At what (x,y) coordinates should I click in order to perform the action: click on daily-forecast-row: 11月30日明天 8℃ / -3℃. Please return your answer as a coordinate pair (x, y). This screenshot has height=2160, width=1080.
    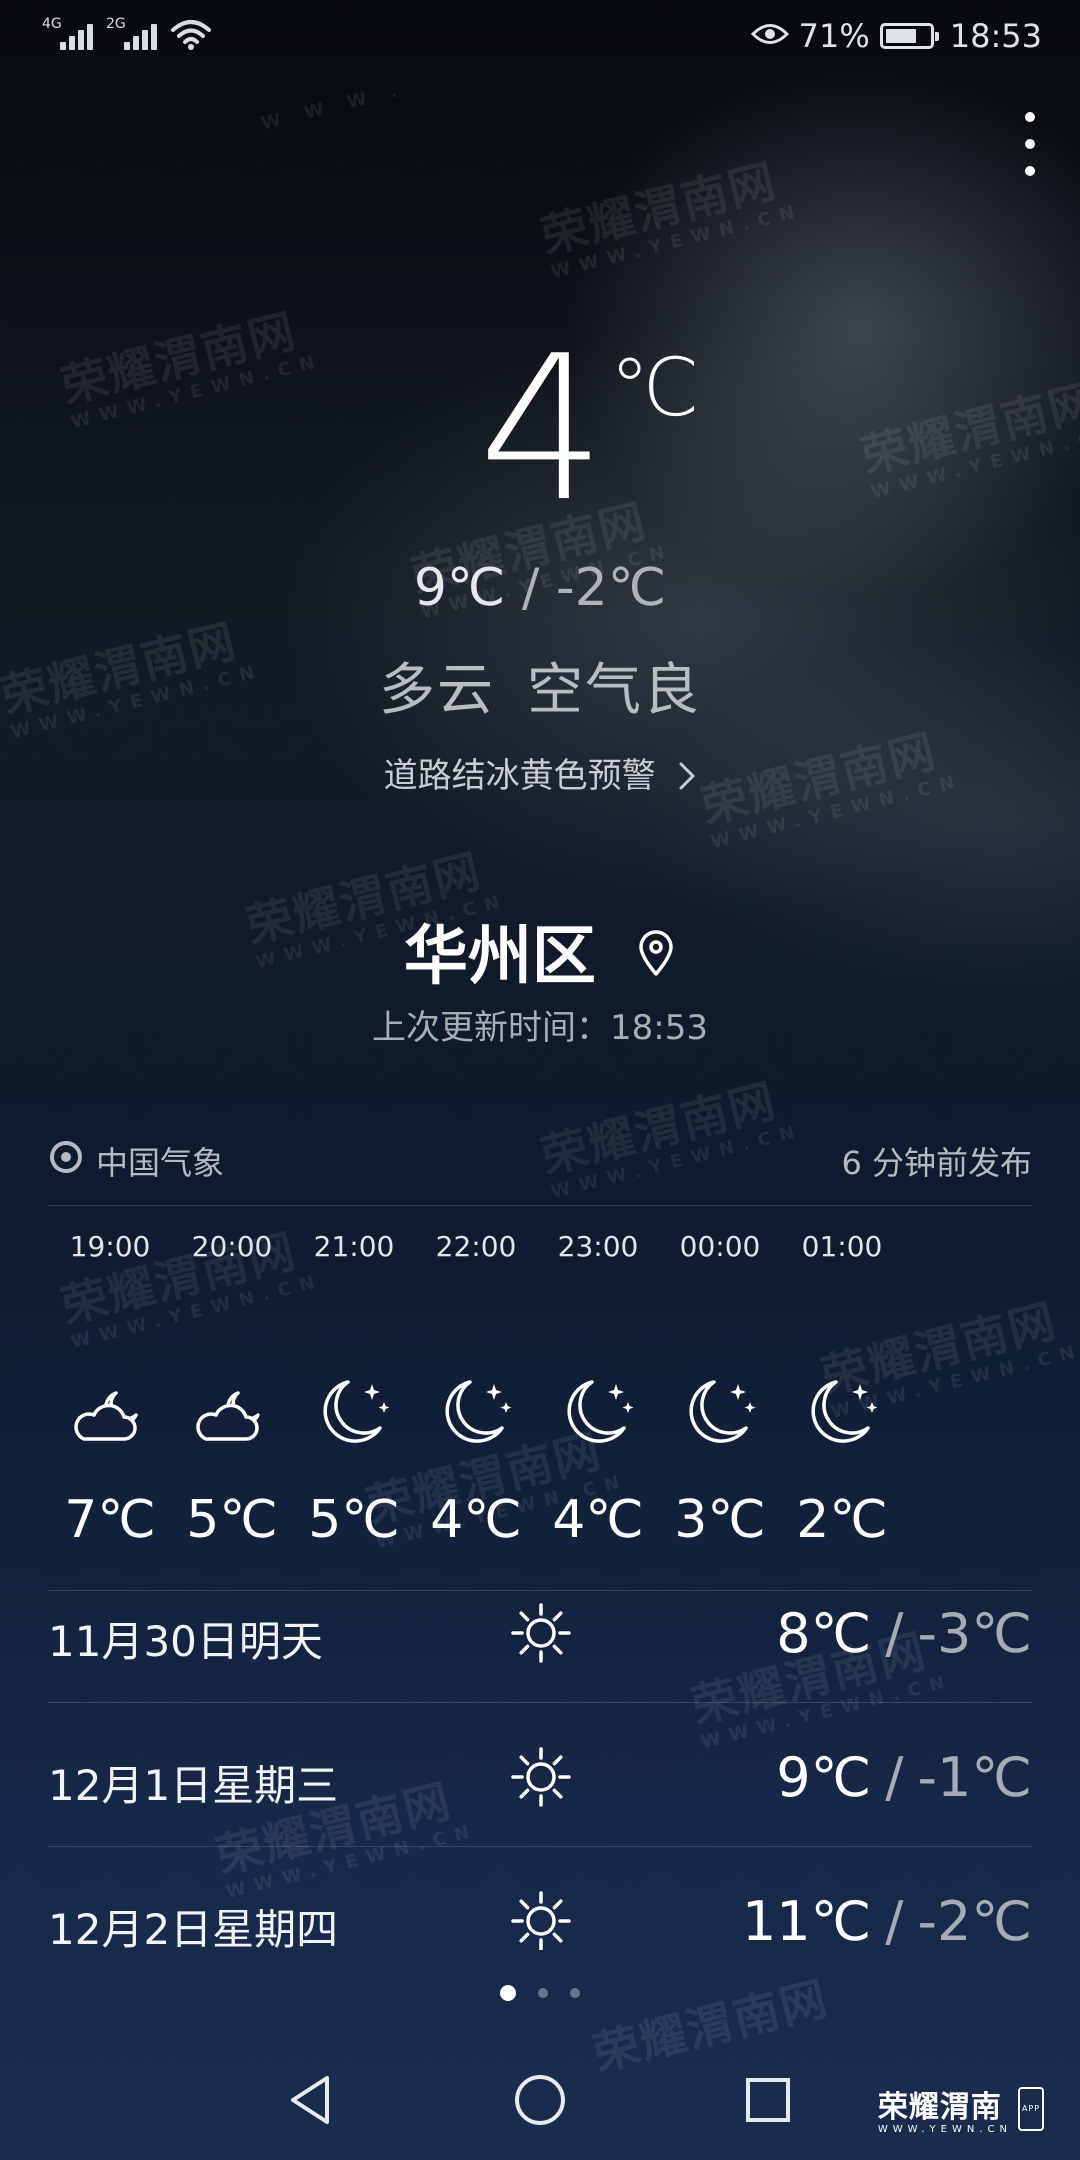
    Looking at the image, I should click on (540, 1630).